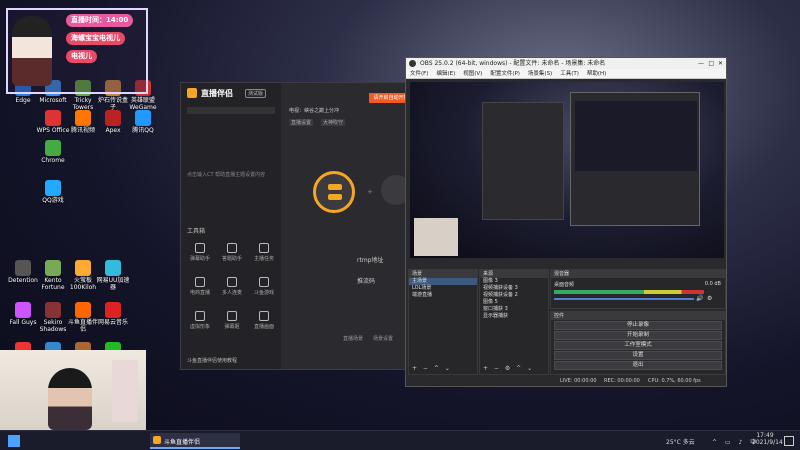 Image resolution: width=800 pixels, height=450 pixels. I want to click on obs-menu-item: 视图(V), so click(472, 74).